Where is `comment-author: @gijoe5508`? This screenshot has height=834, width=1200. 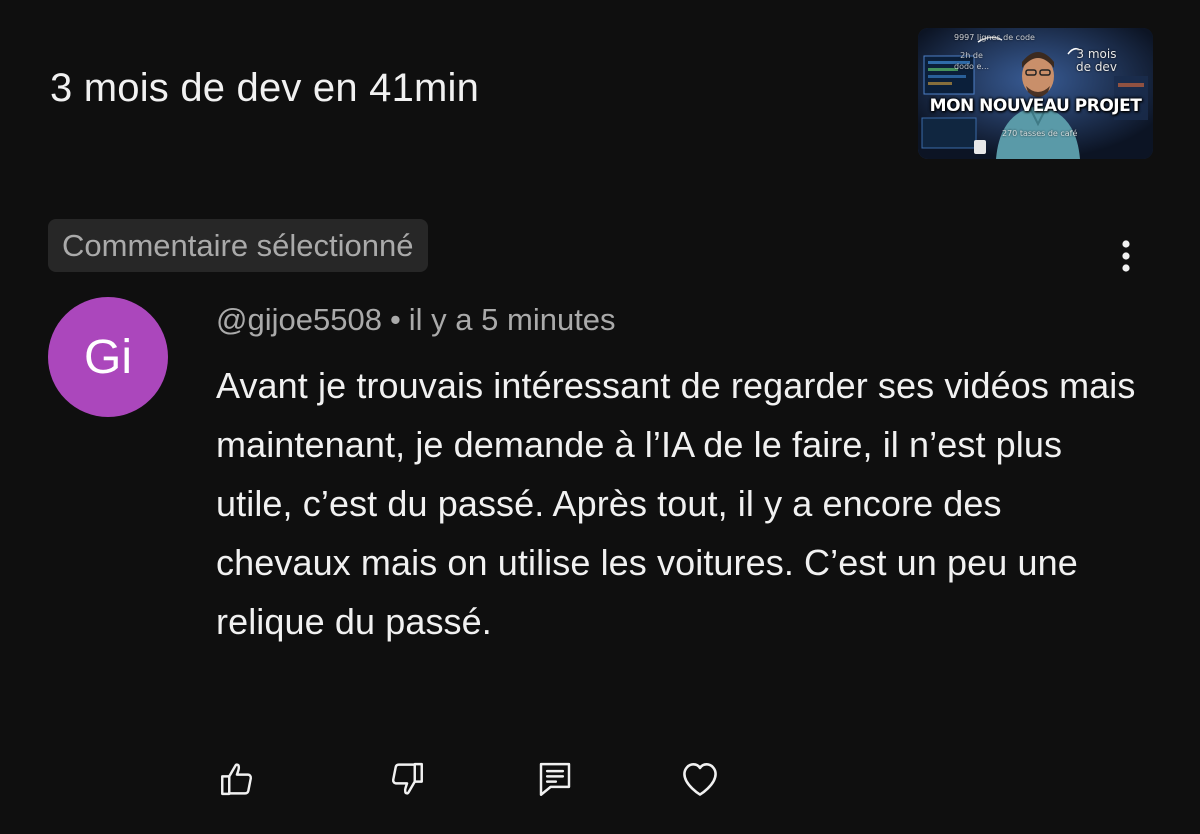 comment-author: @gijoe5508 is located at coordinates (299, 319).